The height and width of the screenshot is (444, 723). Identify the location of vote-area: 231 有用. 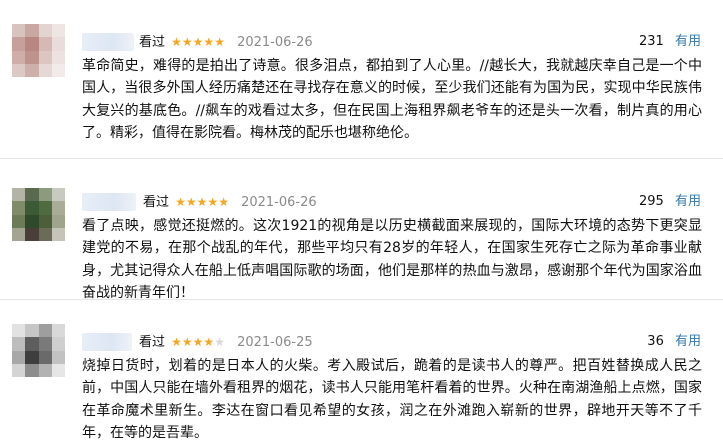
(670, 42).